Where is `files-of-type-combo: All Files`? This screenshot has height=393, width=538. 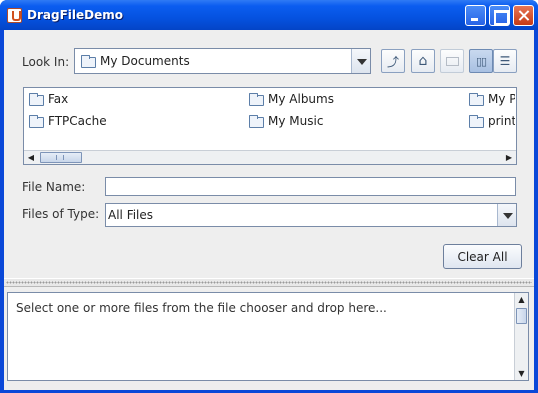 files-of-type-combo: All Files is located at coordinates (311, 215).